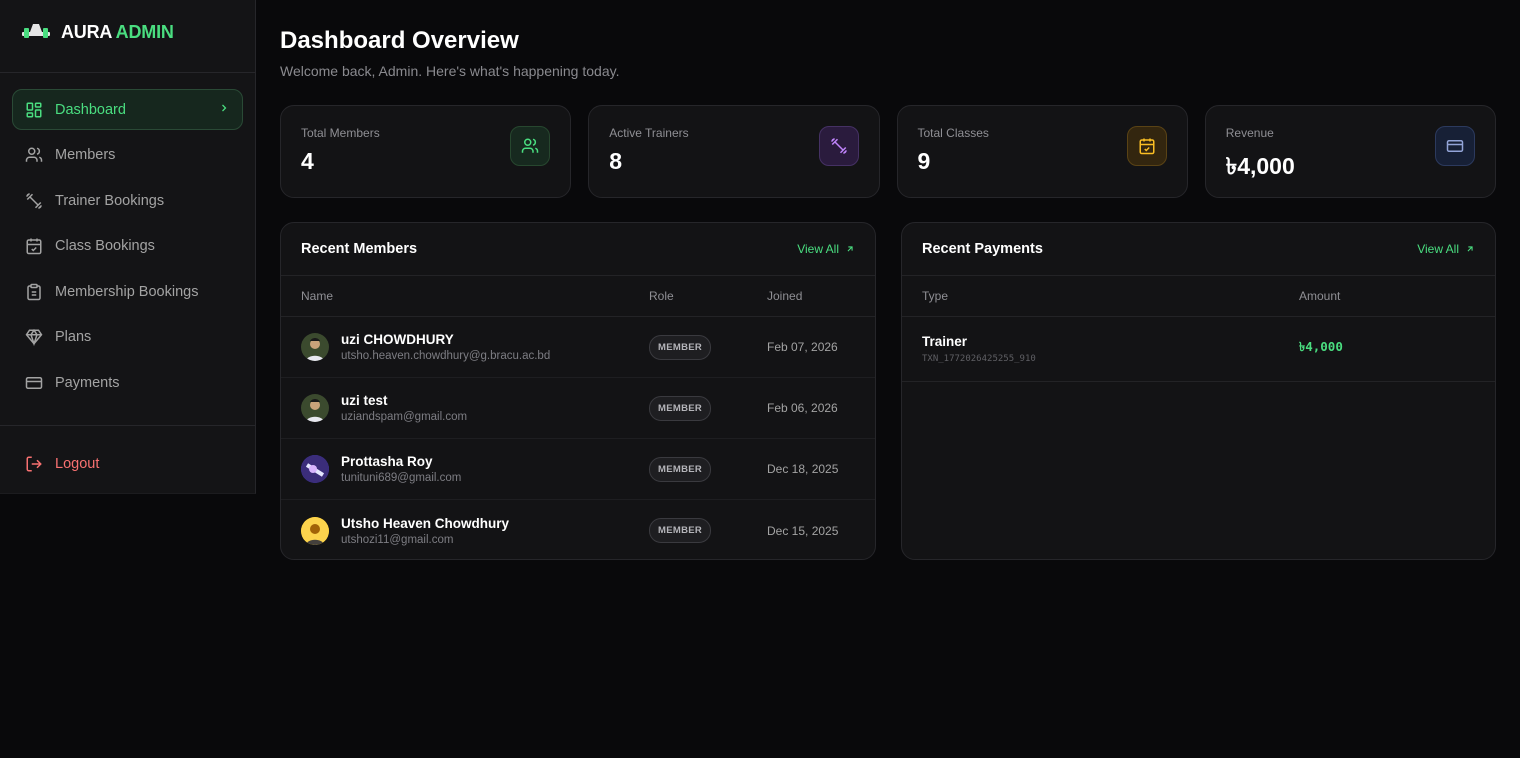 The height and width of the screenshot is (758, 1520). What do you see at coordinates (399, 40) in the screenshot?
I see `page-title: Dashboard Overview` at bounding box center [399, 40].